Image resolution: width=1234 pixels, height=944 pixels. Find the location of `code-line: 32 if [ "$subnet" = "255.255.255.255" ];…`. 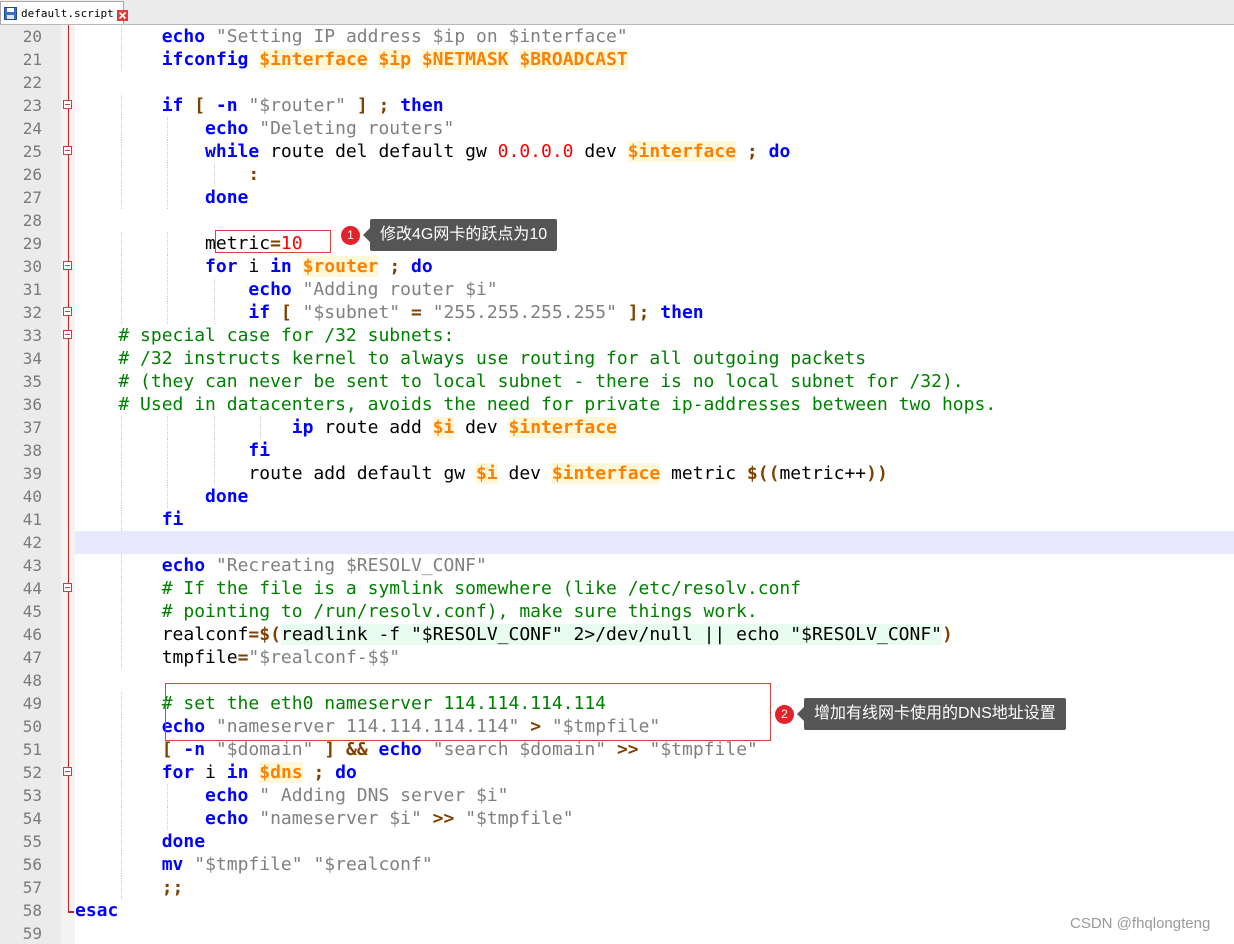

code-line: 32 if [ "$subnet" = "255.255.255.255" ];… is located at coordinates (617, 312).